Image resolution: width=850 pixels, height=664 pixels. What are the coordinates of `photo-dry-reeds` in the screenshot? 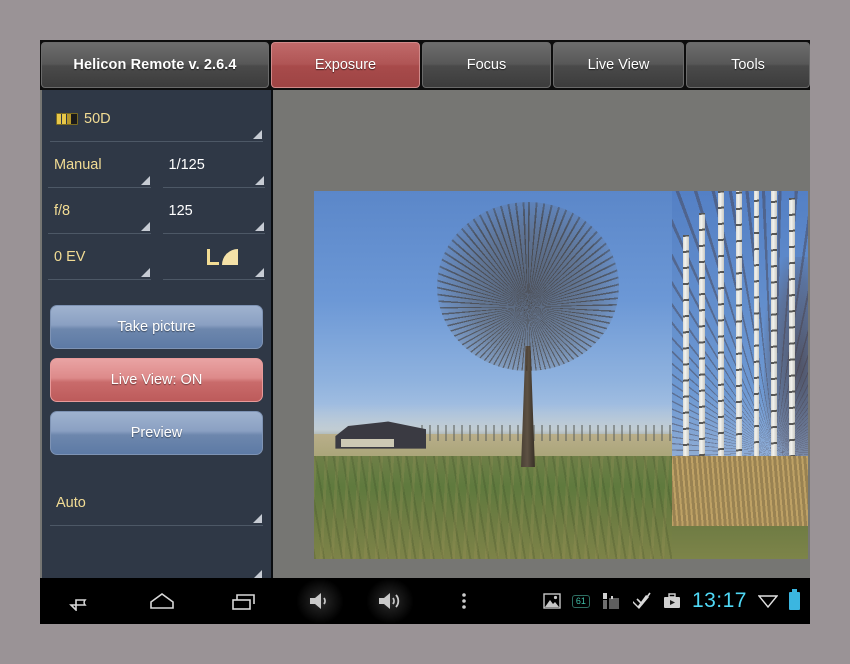 It's located at (740, 492).